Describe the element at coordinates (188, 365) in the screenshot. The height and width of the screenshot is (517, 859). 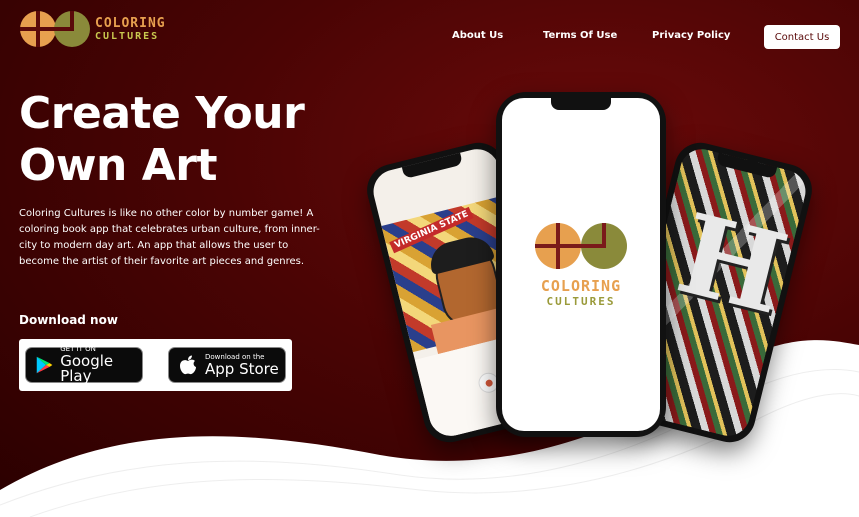
I see `apple-icon` at that location.